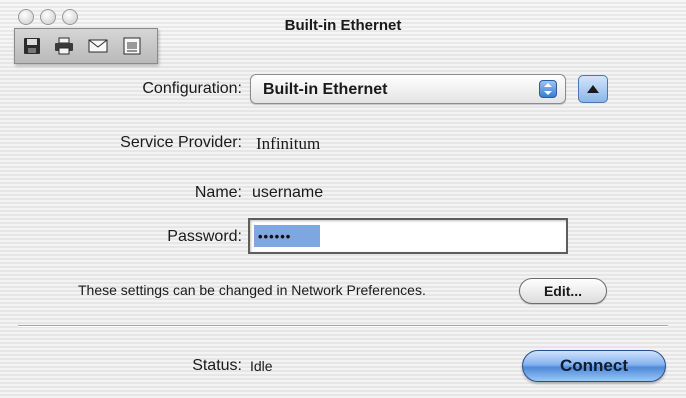 The image size is (686, 398). What do you see at coordinates (86, 46) in the screenshot?
I see `floating-toolbar` at bounding box center [86, 46].